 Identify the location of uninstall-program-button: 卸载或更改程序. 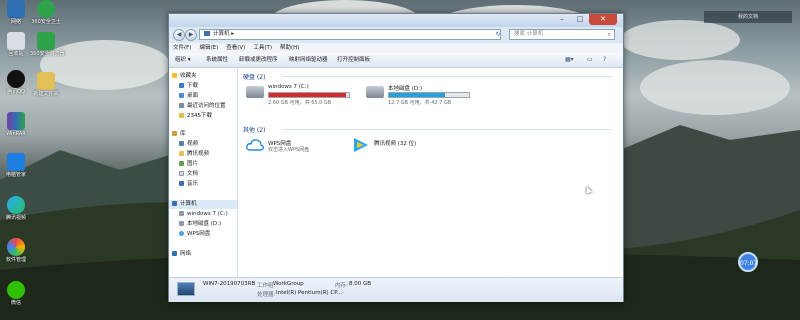
(258, 60).